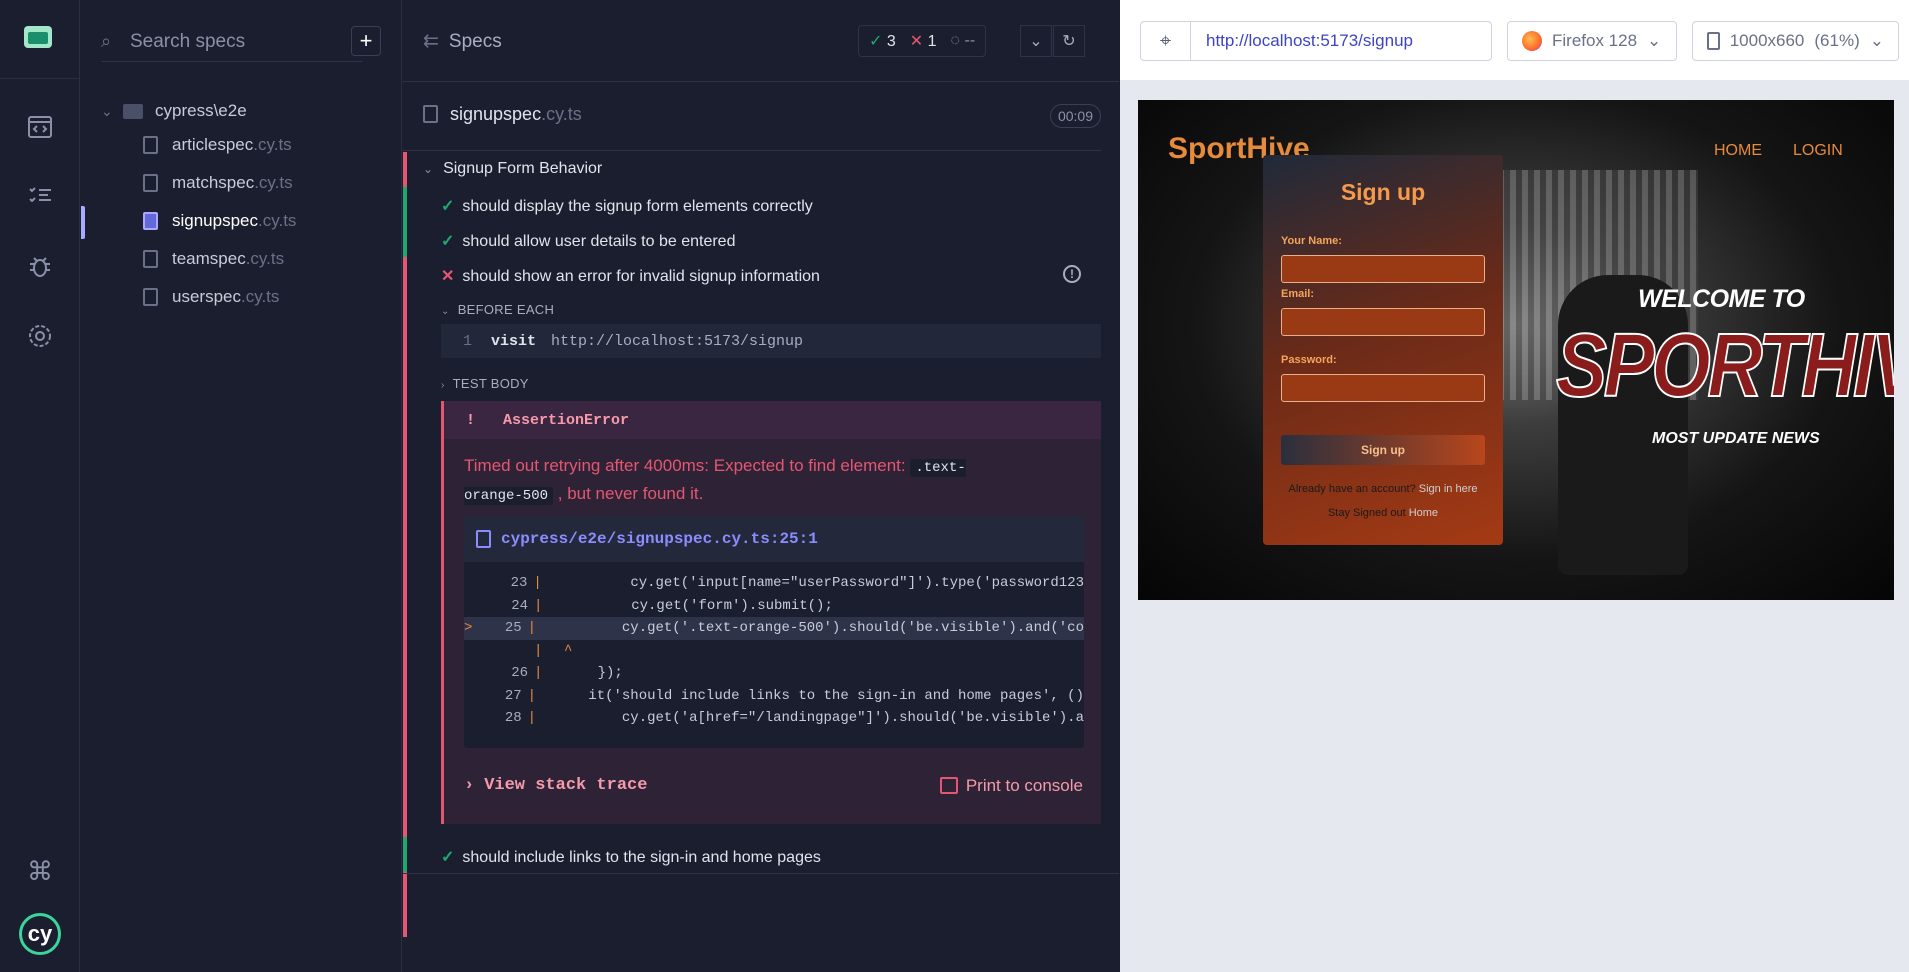 The width and height of the screenshot is (1909, 972). Describe the element at coordinates (1383, 192) in the screenshot. I see `form-title: Sign up` at that location.